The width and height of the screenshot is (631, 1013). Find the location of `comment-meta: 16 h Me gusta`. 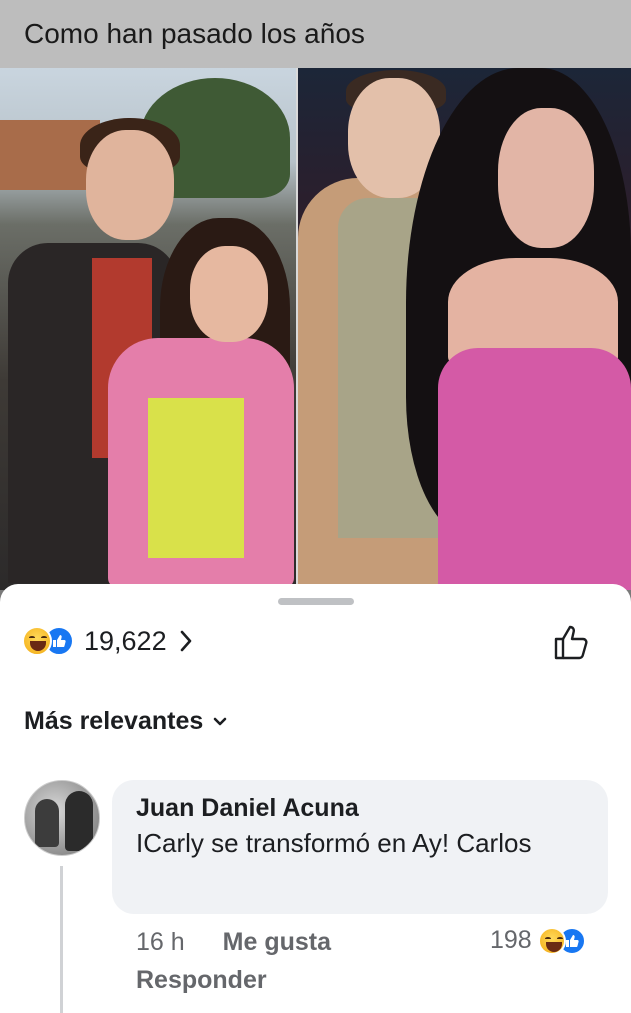

comment-meta: 16 h Me gusta is located at coordinates (233, 942).